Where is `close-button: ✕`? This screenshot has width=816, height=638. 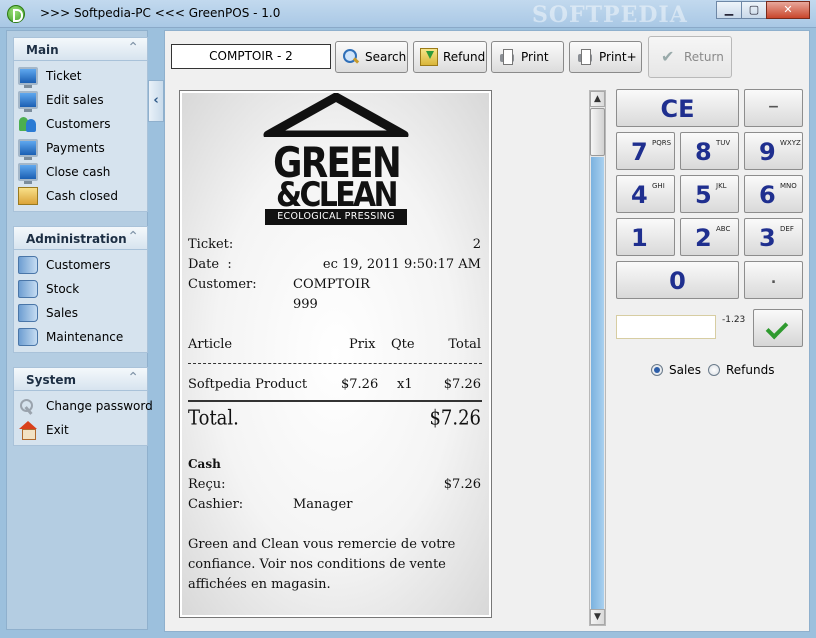
close-button: ✕ is located at coordinates (788, 10).